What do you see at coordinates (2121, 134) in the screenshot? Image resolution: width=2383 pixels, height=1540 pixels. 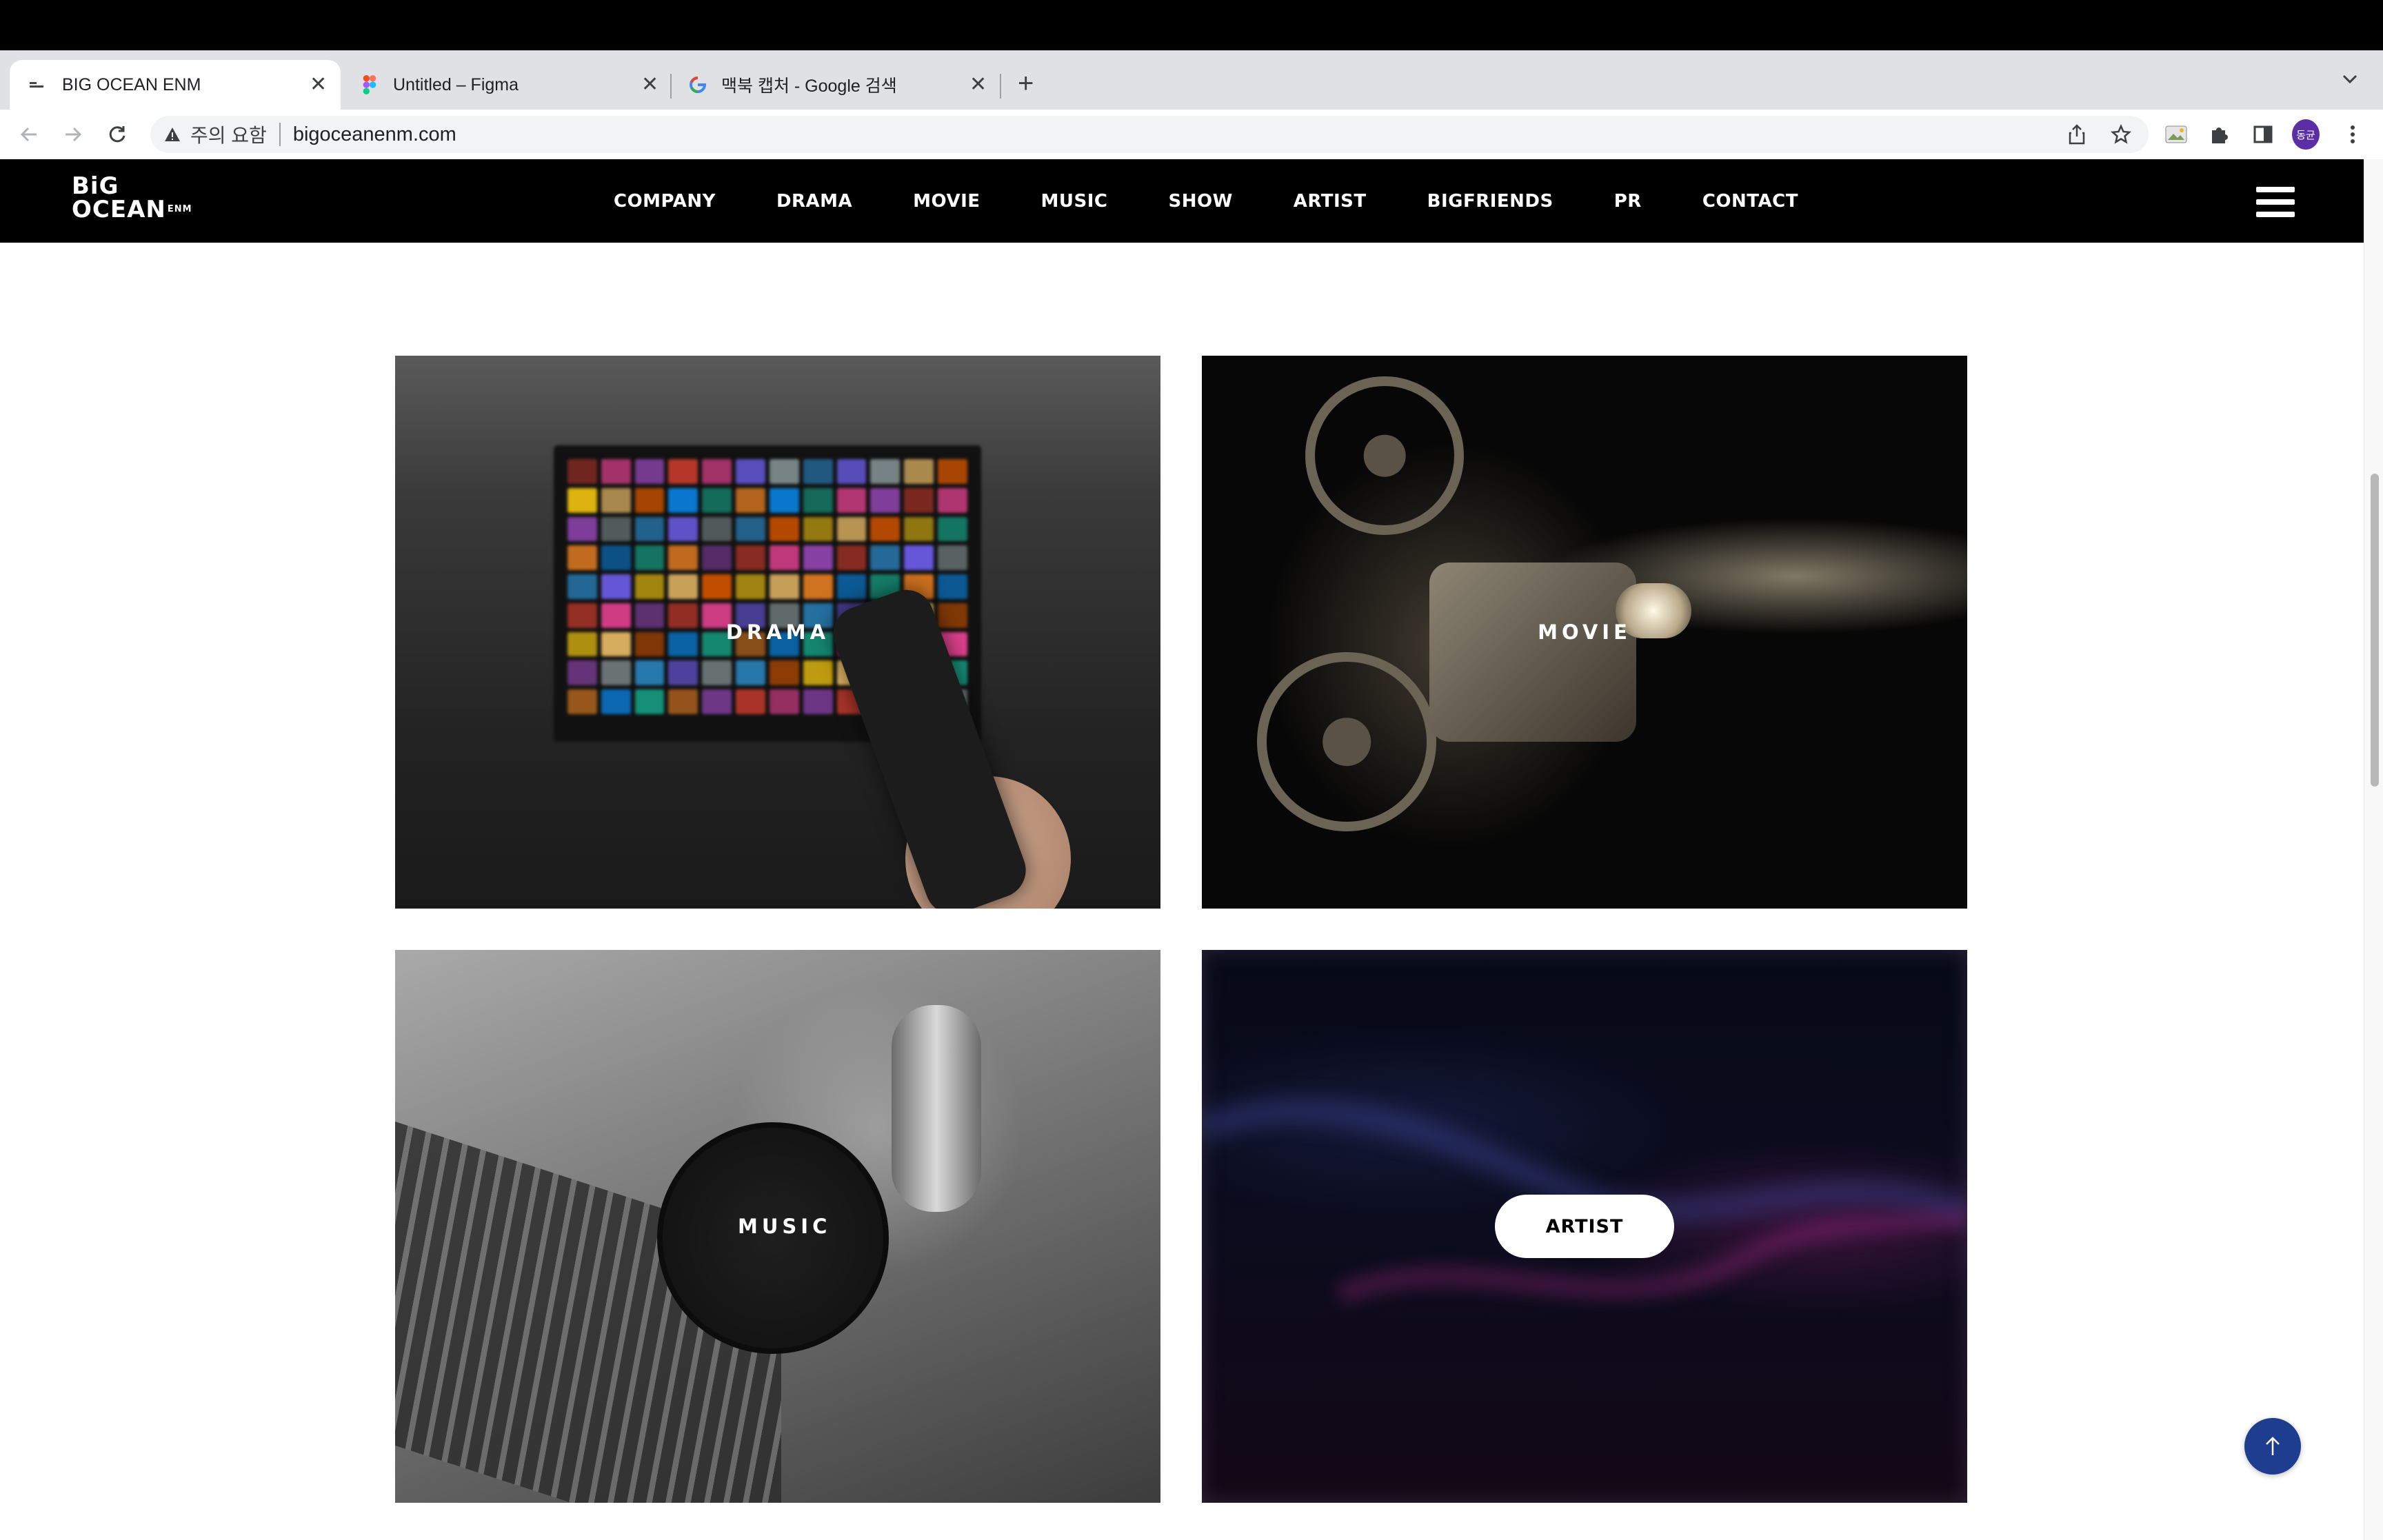 I see `bookmark-star-icon` at bounding box center [2121, 134].